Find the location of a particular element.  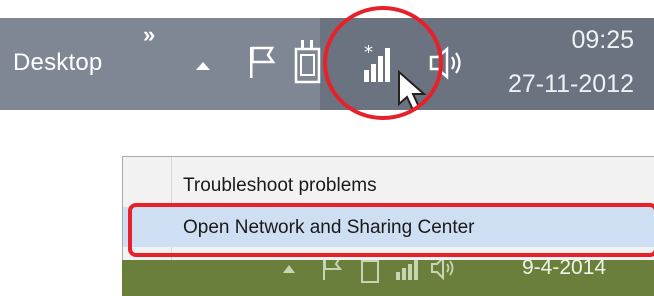

toolbar-overflow-chevron-icon: » is located at coordinates (149, 35).